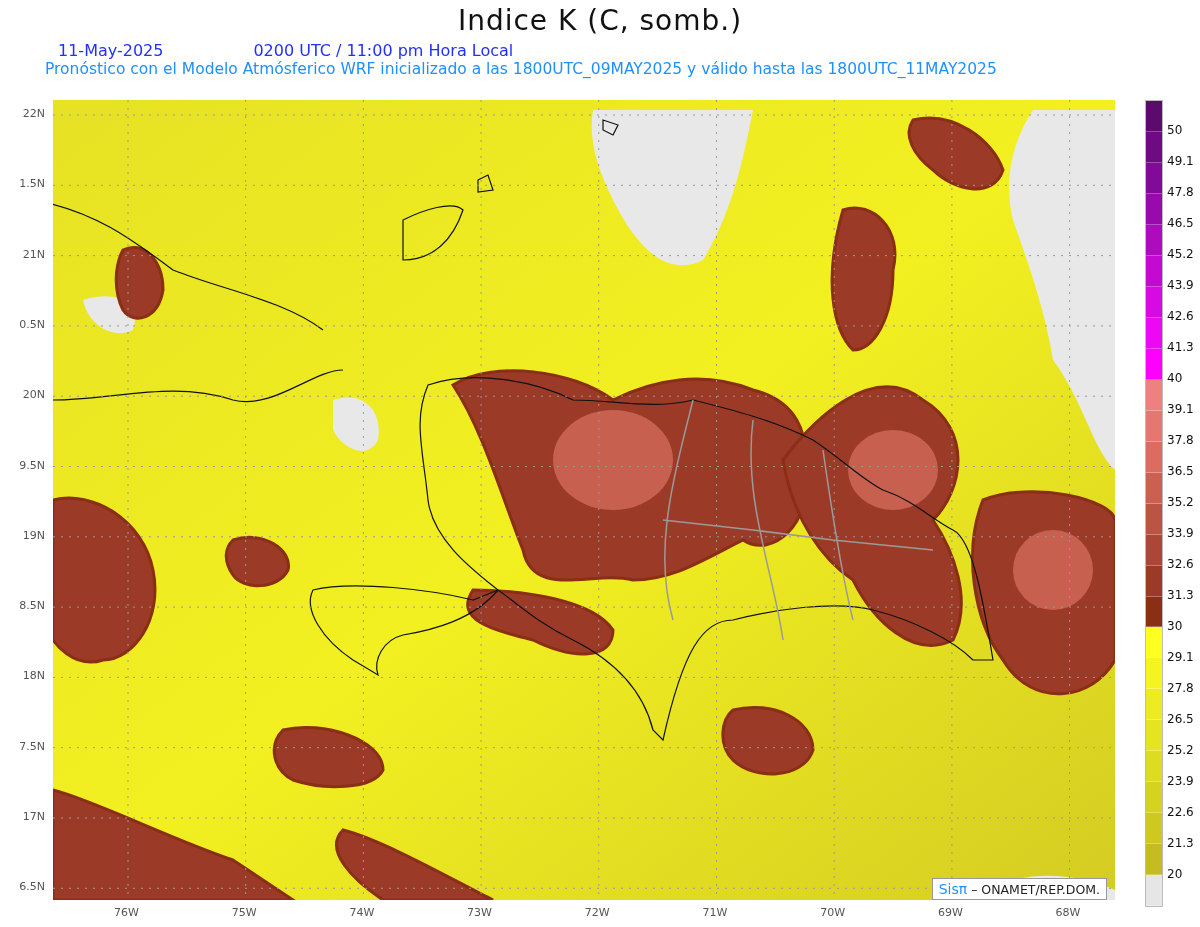 The image size is (1200, 927). I want to click on longitude-label: 76W, so click(126, 912).